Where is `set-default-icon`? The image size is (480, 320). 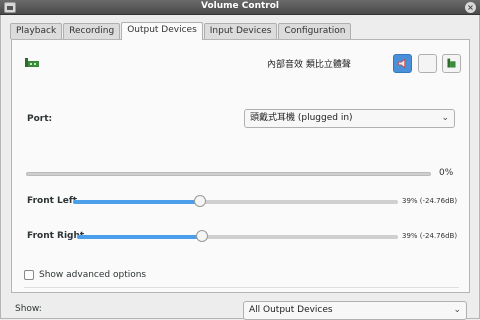
set-default-icon is located at coordinates (451, 63).